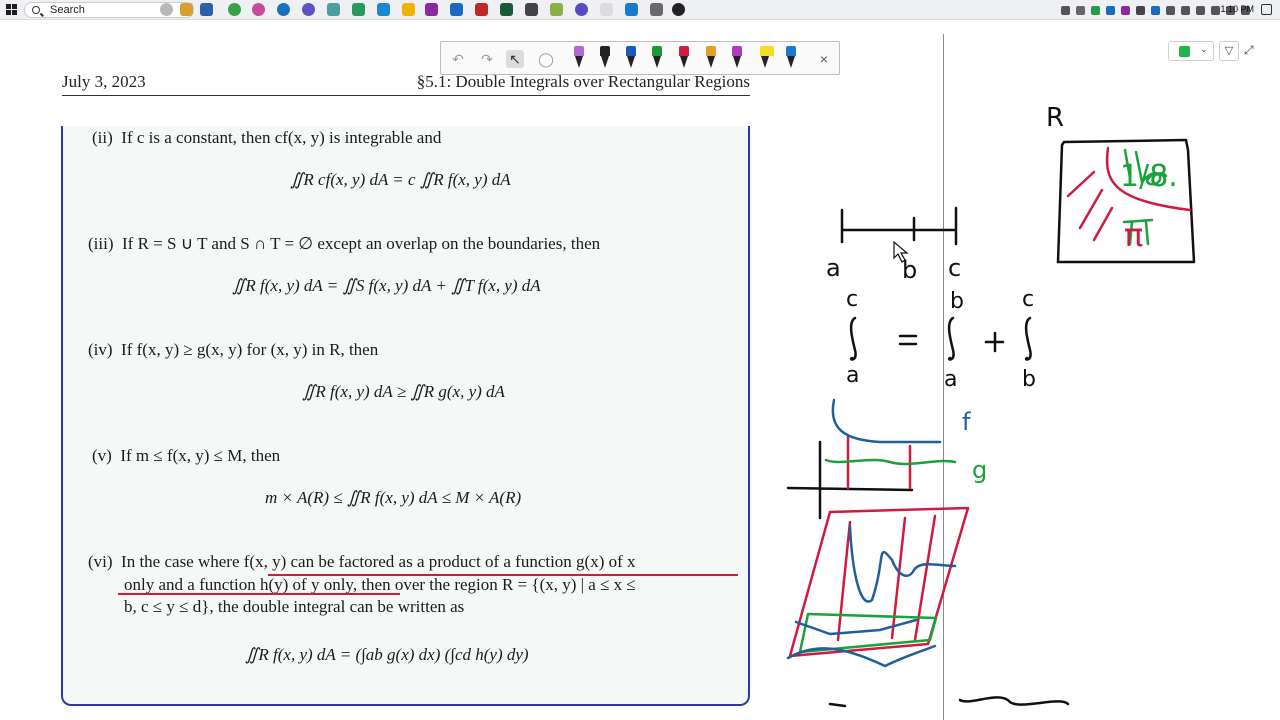  Describe the element at coordinates (1055, 118) in the screenshot. I see `region-label: R` at that location.